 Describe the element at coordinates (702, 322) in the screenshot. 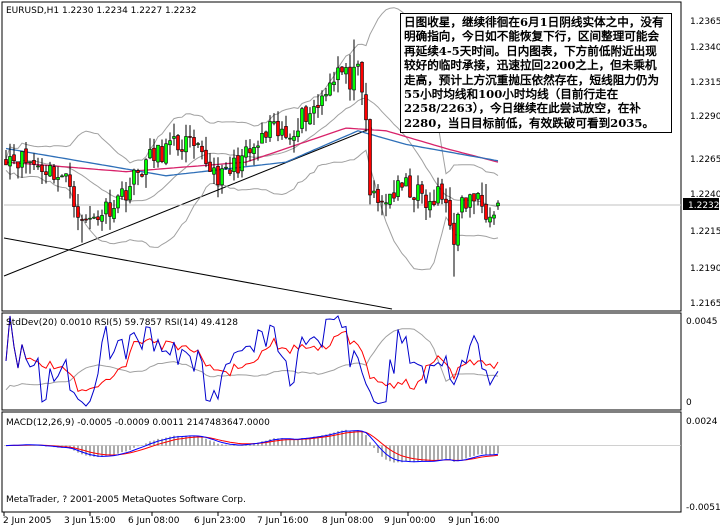

I see `rsi-y-tick-label: 0.0045` at that location.